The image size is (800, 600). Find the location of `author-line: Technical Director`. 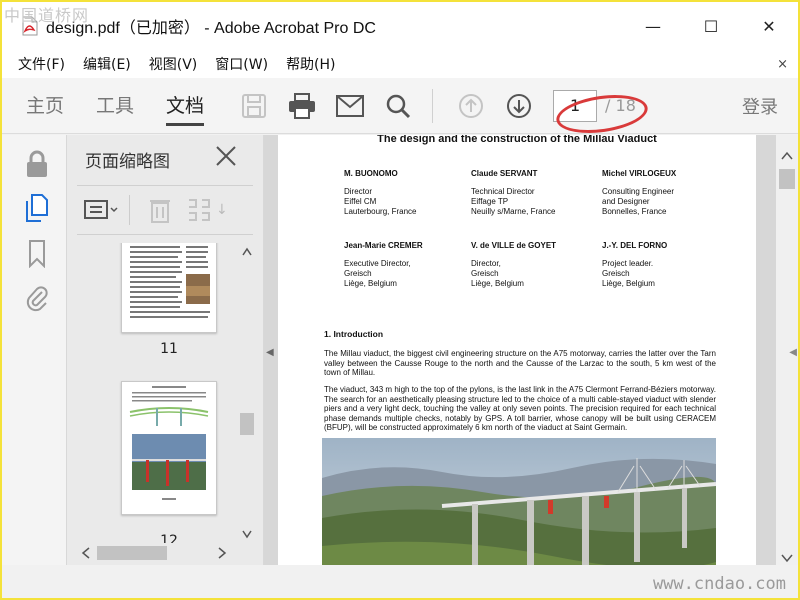

author-line: Technical Director is located at coordinates (503, 191).